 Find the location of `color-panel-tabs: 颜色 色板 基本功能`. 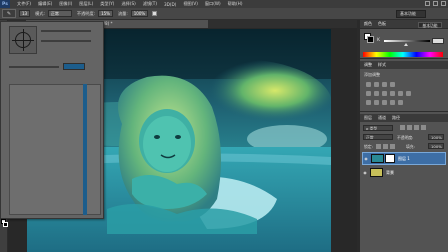

color-panel-tabs: 颜色 色板 基本功能 is located at coordinates (404, 24).